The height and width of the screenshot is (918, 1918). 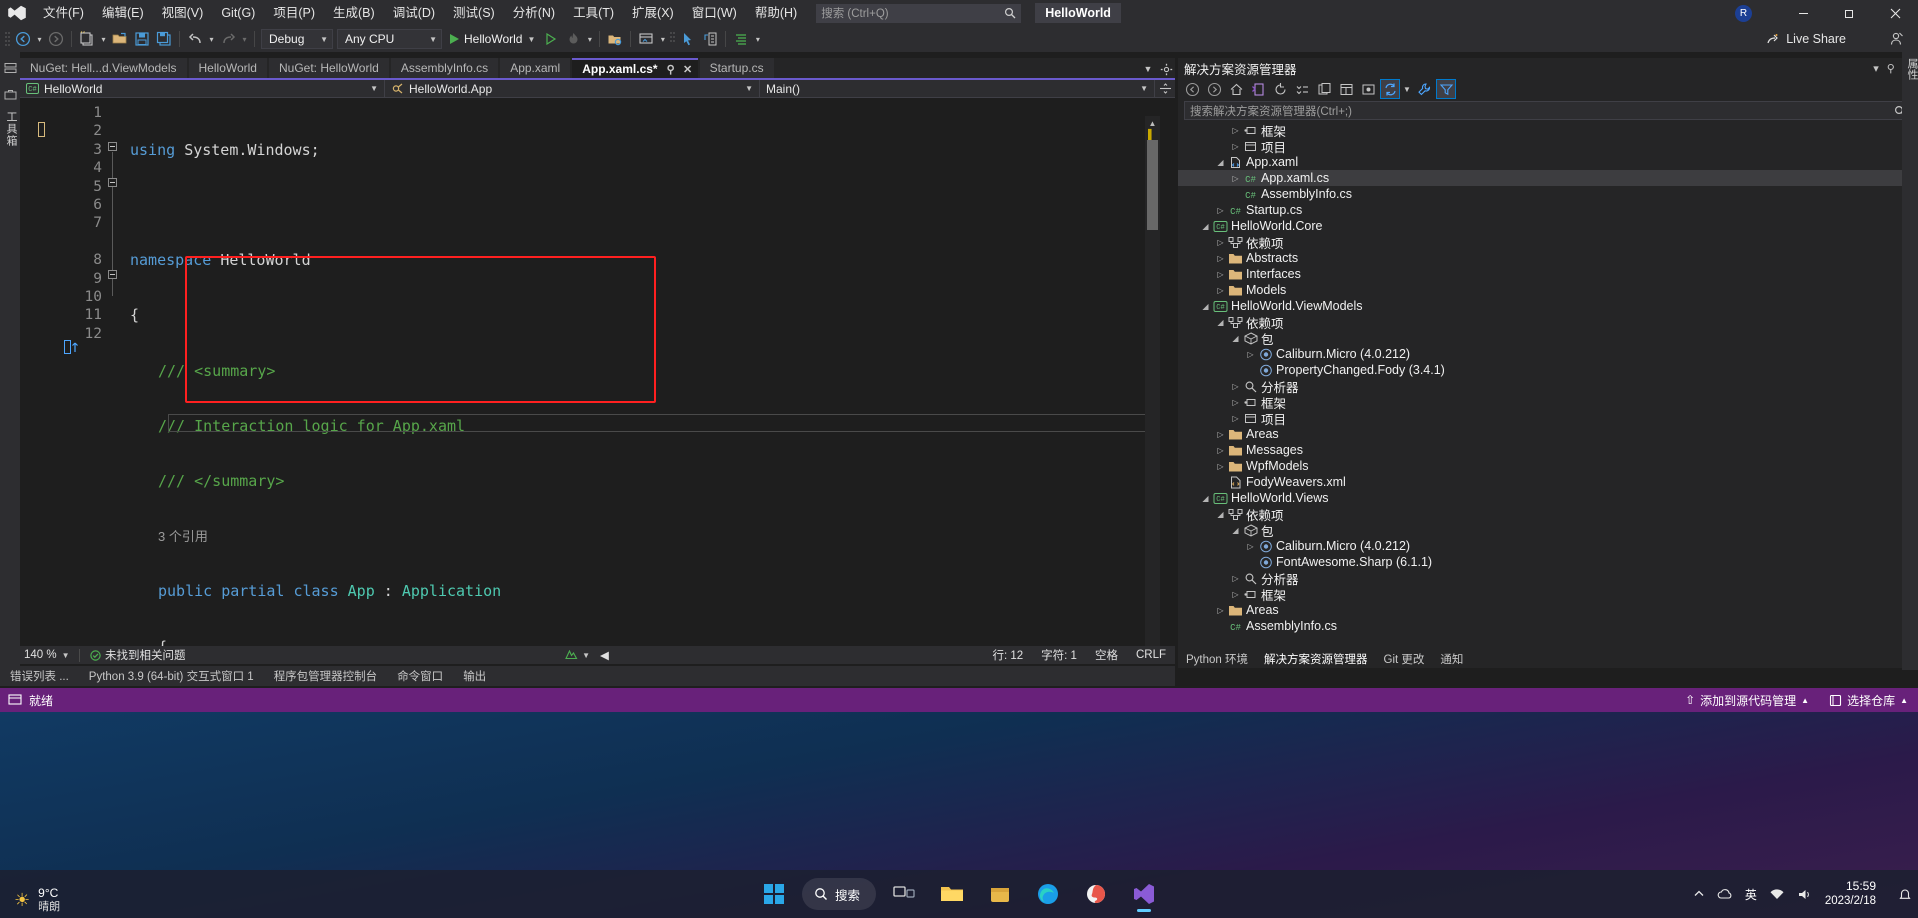 I want to click on taskbar-date: 2023/2/18, so click(x=1850, y=901).